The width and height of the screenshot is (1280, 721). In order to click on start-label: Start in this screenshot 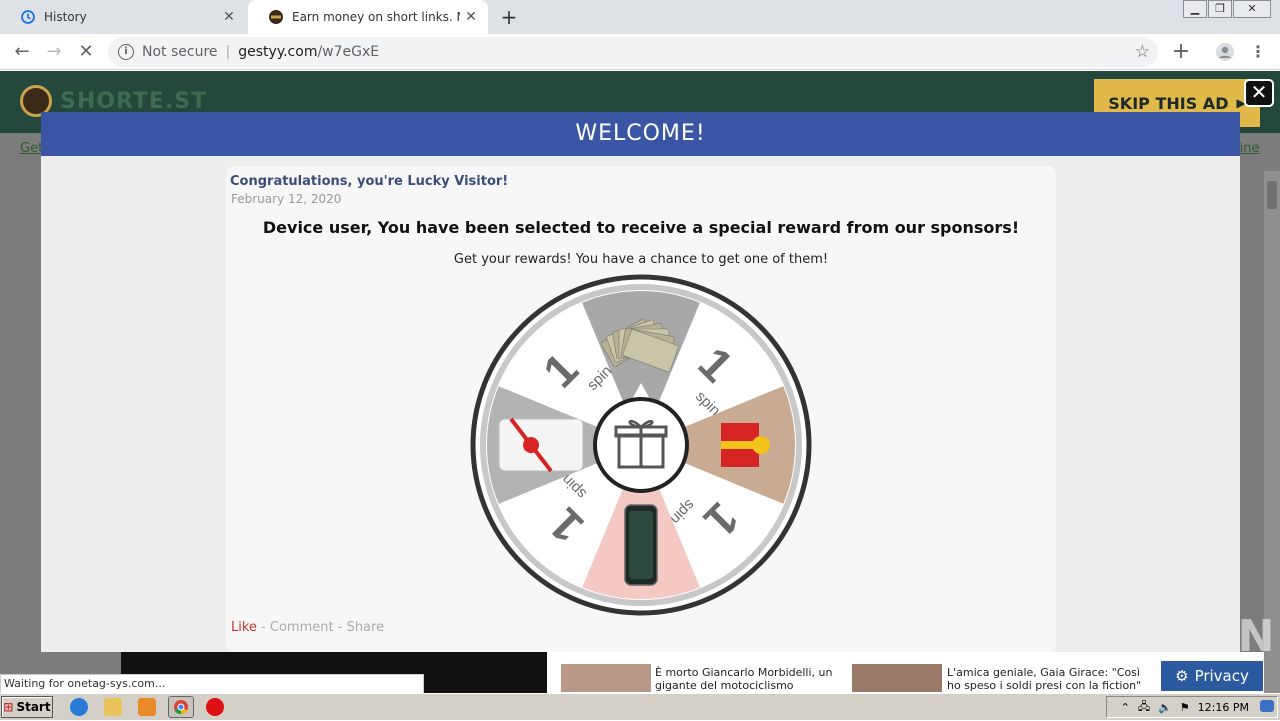, I will do `click(33, 707)`.